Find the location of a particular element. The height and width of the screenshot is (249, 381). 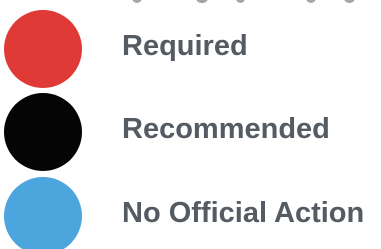

blue-circle-icon is located at coordinates (43, 213).